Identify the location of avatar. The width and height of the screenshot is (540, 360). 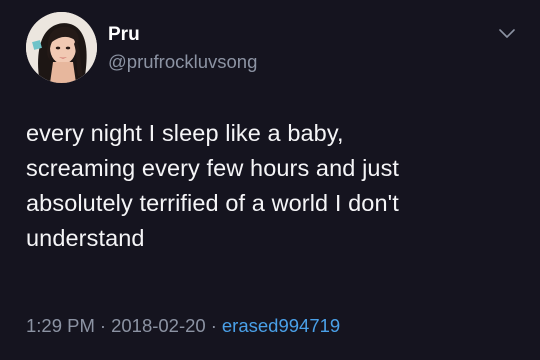
(61, 47).